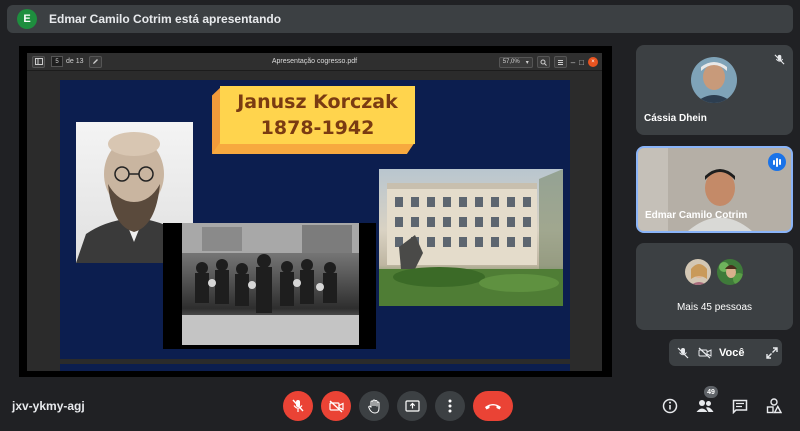 The width and height of the screenshot is (800, 431). I want to click on chat-icon, so click(740, 406).